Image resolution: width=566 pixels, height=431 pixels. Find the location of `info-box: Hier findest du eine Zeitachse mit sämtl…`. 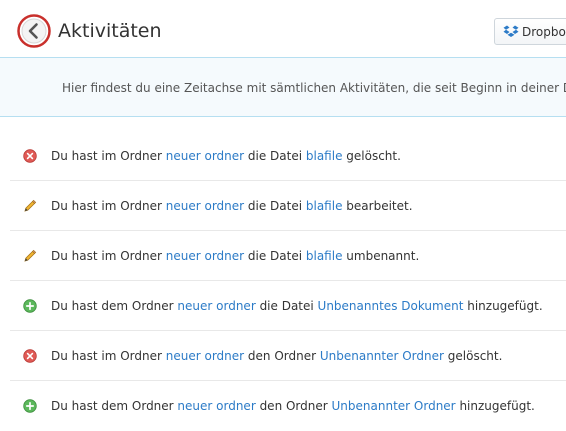

info-box: Hier findest du eine Zeitachse mit sämtl… is located at coordinates (283, 87).